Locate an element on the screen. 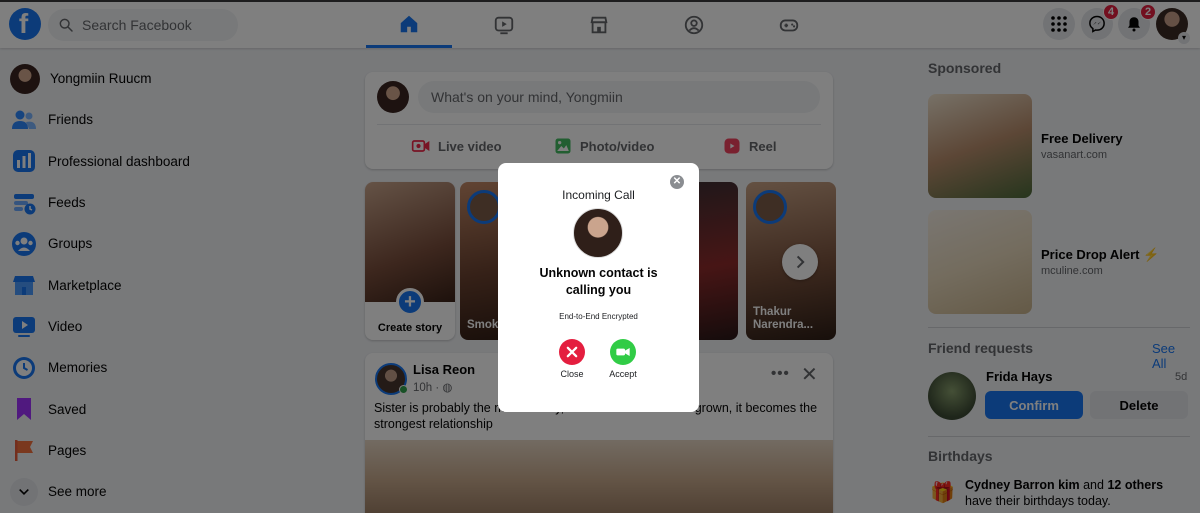  decline-call-button is located at coordinates (572, 352).